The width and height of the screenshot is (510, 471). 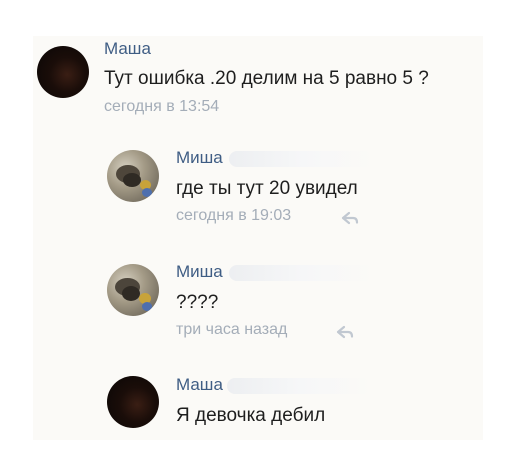 I want to click on message-text: где ты тут 20 увидел, so click(x=267, y=188).